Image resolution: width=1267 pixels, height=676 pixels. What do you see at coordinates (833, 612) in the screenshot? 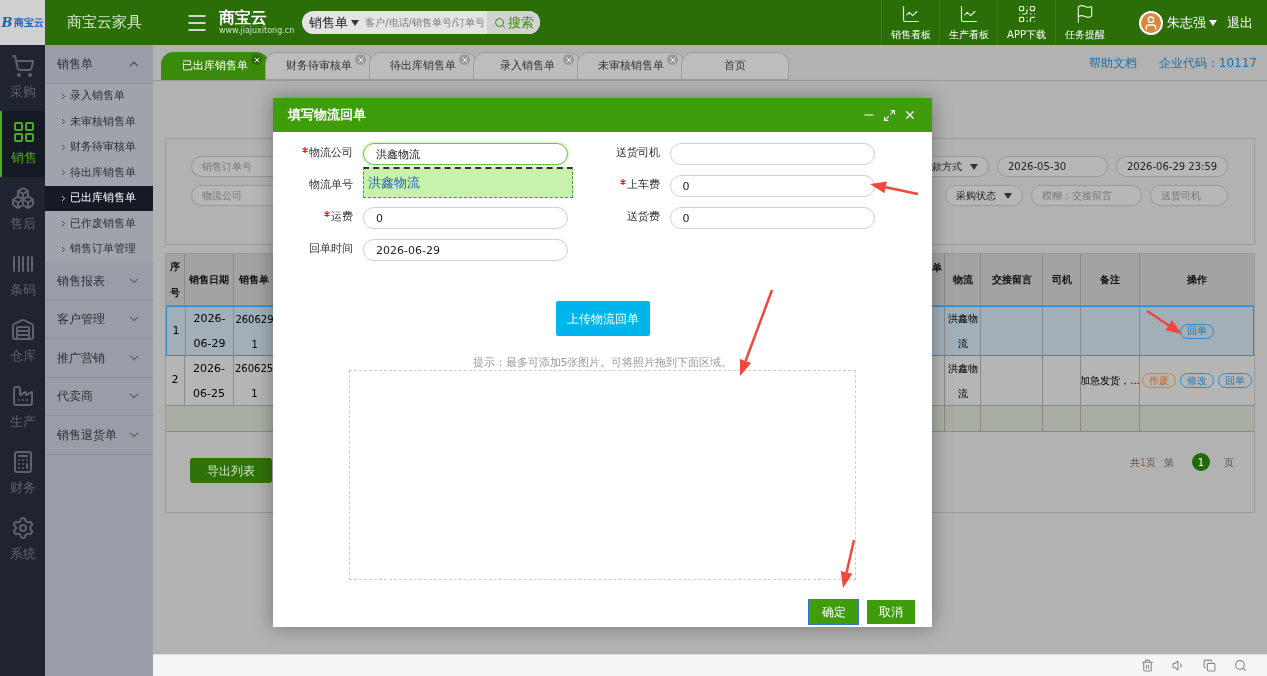
I see `confirm-button: 确定` at bounding box center [833, 612].